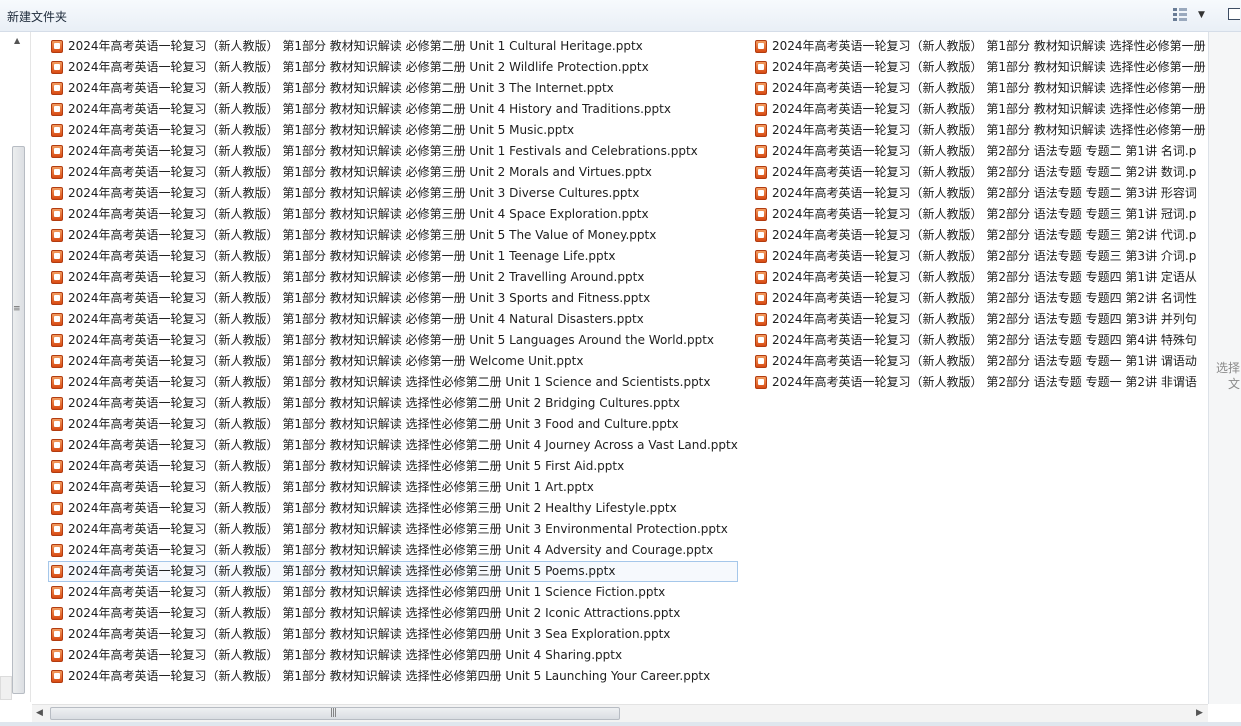 The height and width of the screenshot is (726, 1241). What do you see at coordinates (17, 309) in the screenshot?
I see `grip-icon: ≡` at bounding box center [17, 309].